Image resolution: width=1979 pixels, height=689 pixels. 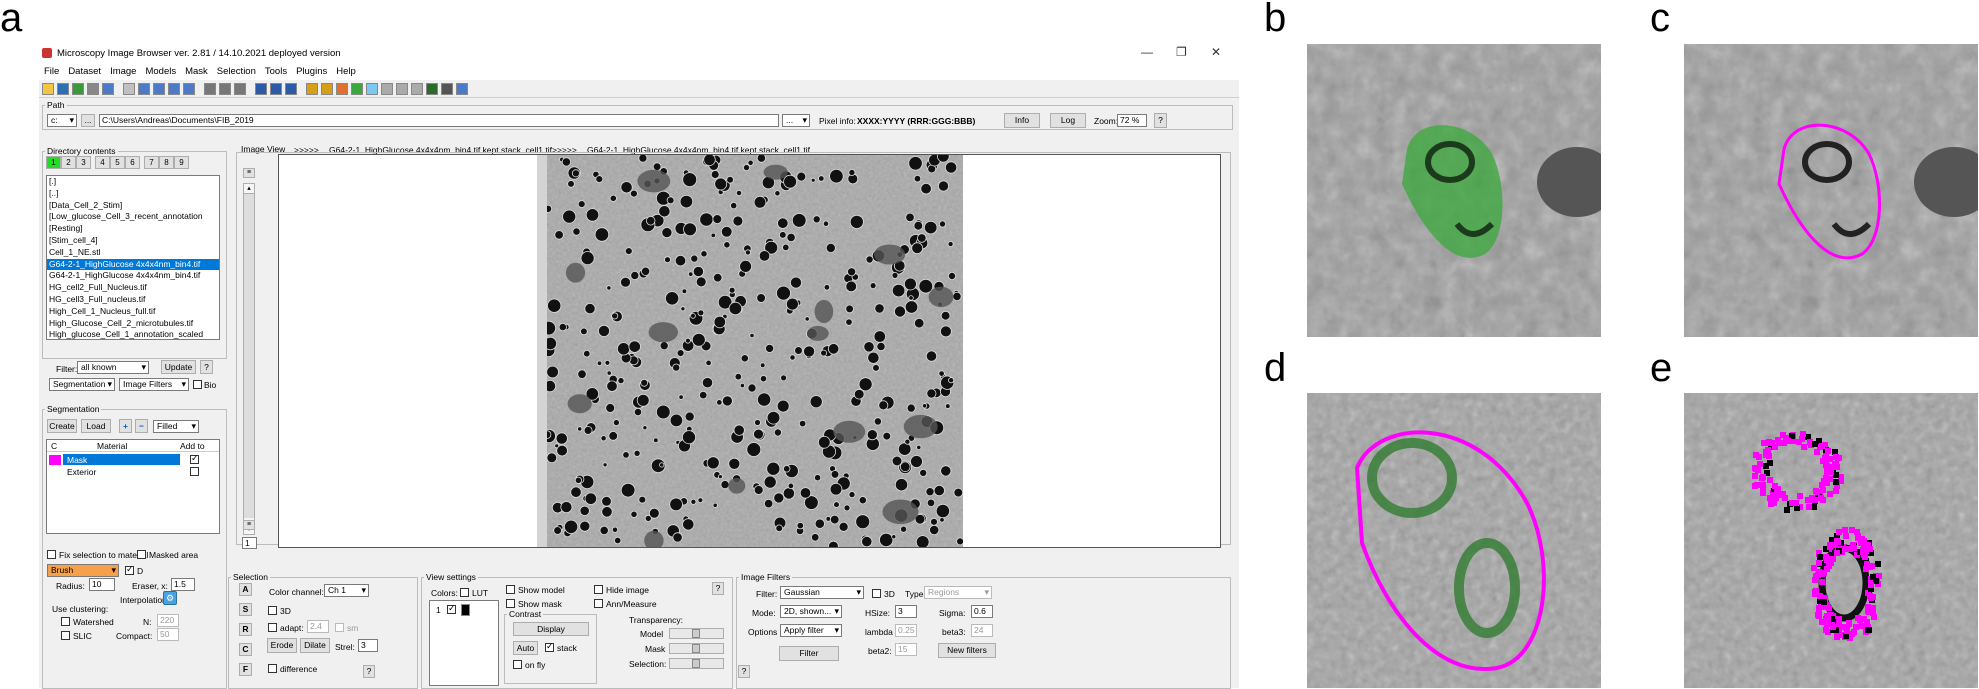 I want to click on directory-help-button: ?, so click(x=206, y=367).